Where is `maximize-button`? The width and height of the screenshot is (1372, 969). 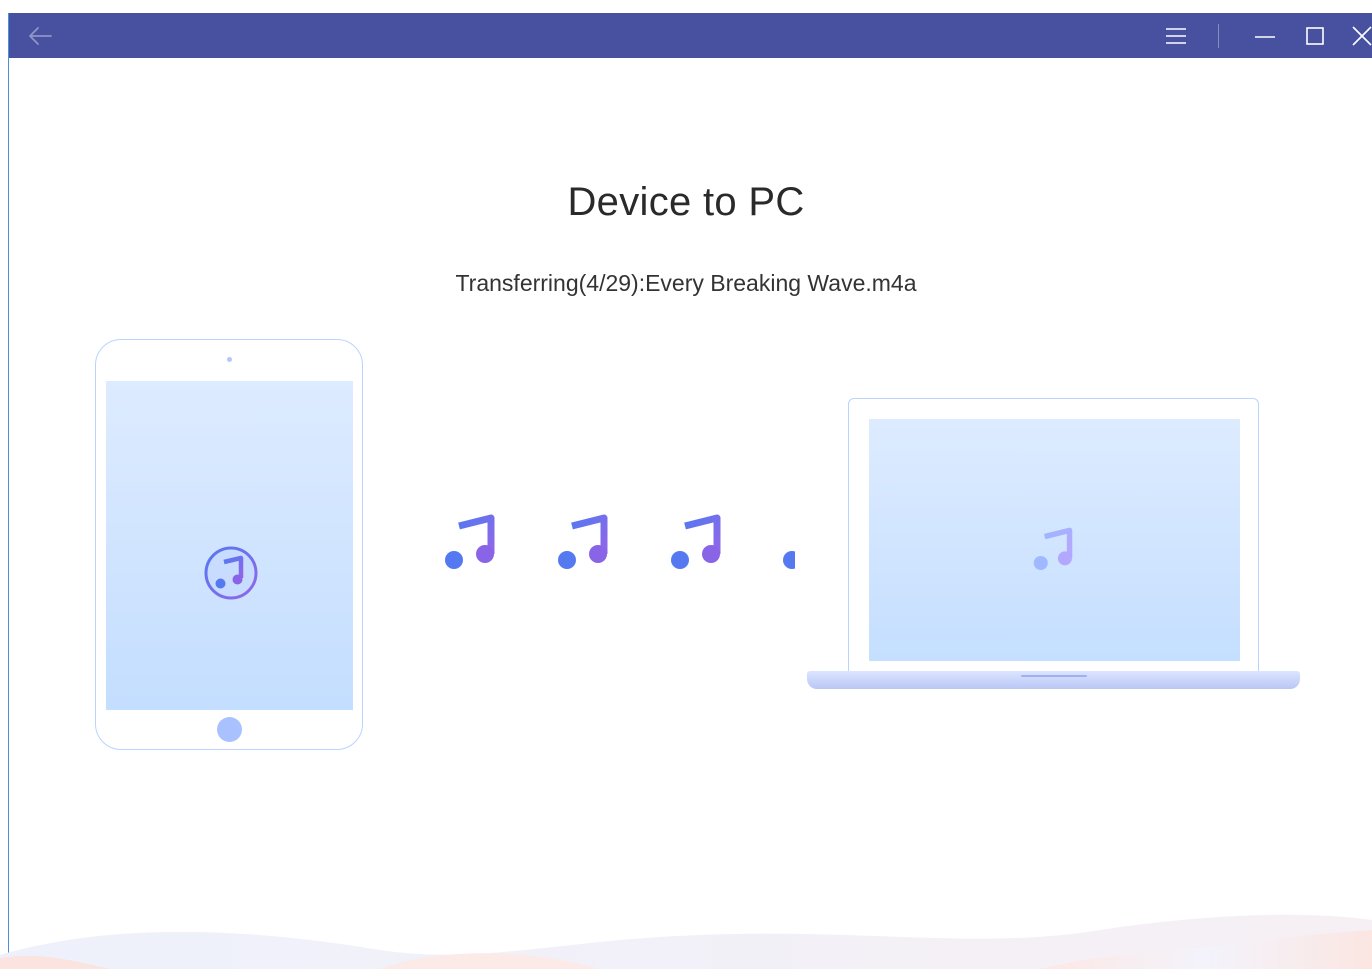 maximize-button is located at coordinates (1315, 35).